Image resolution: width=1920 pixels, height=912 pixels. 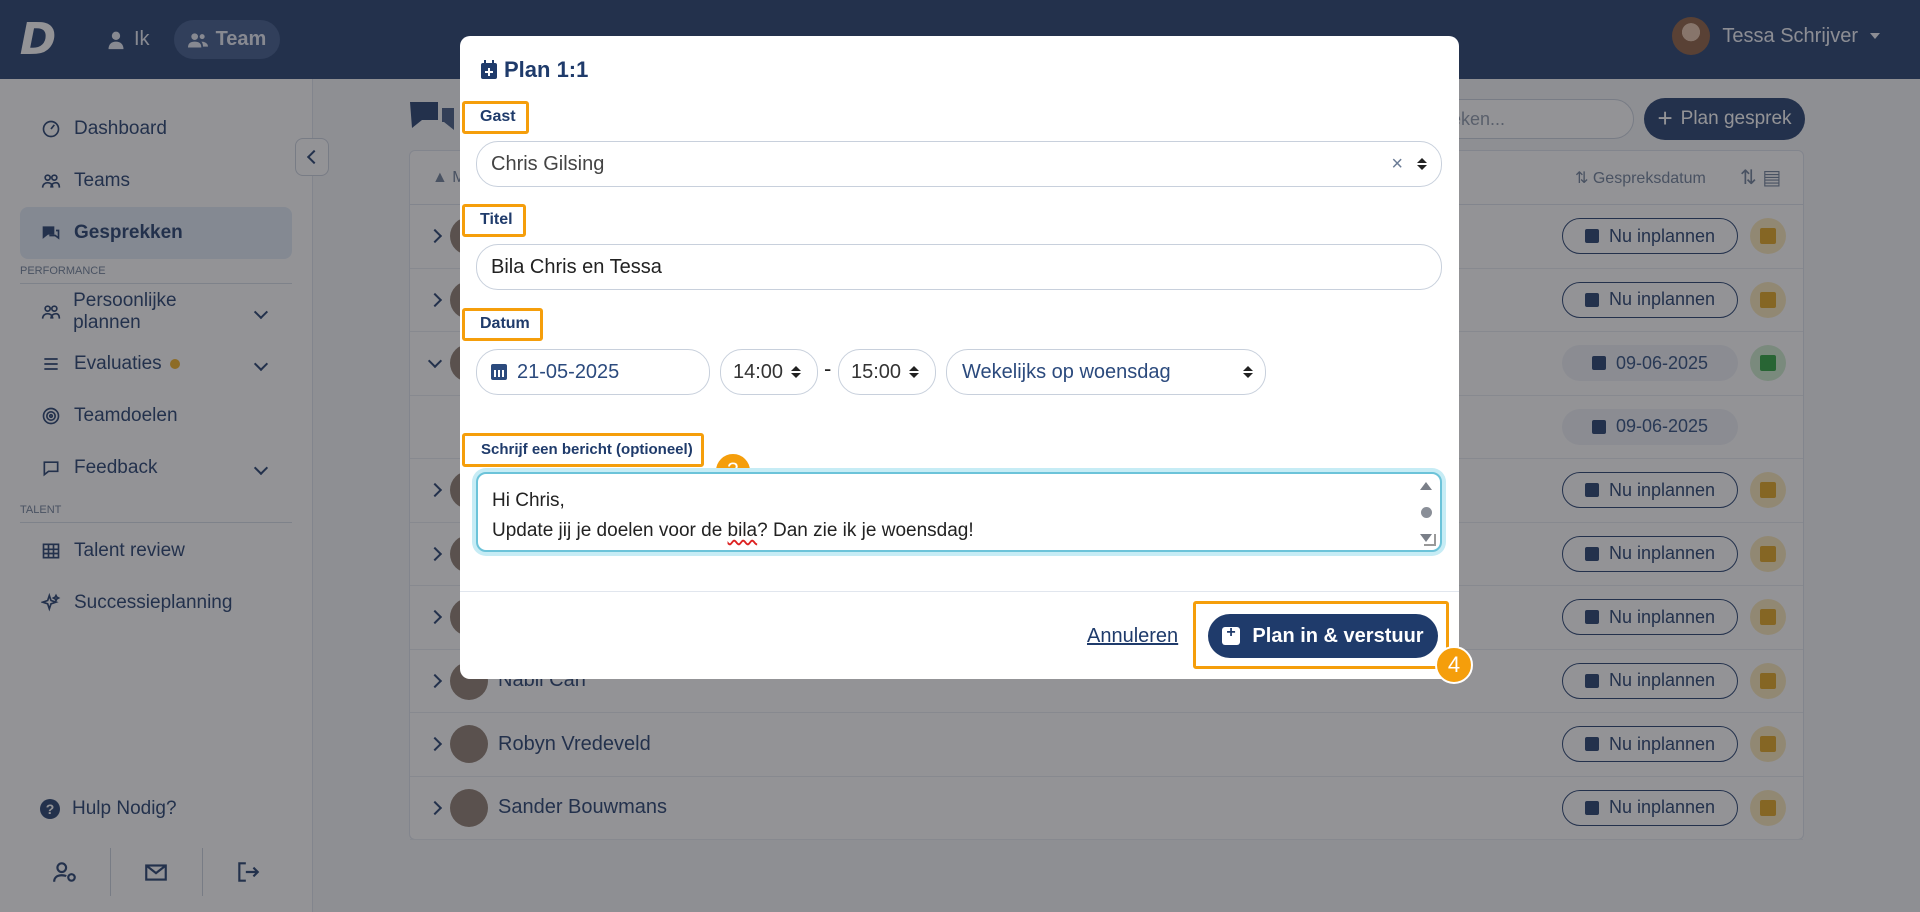 What do you see at coordinates (1397, 164) in the screenshot?
I see `clear-icon: ×` at bounding box center [1397, 164].